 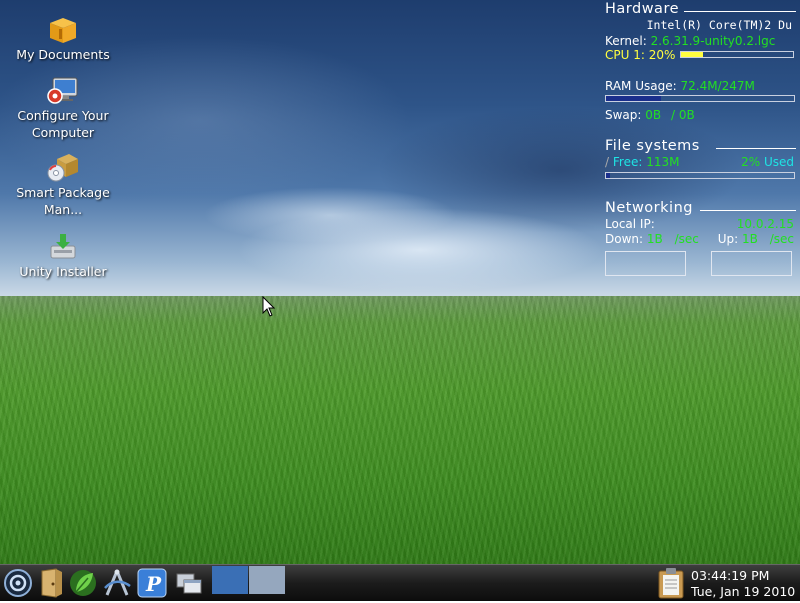 What do you see at coordinates (686, 239) in the screenshot?
I see `down-unit: /sec` at bounding box center [686, 239].